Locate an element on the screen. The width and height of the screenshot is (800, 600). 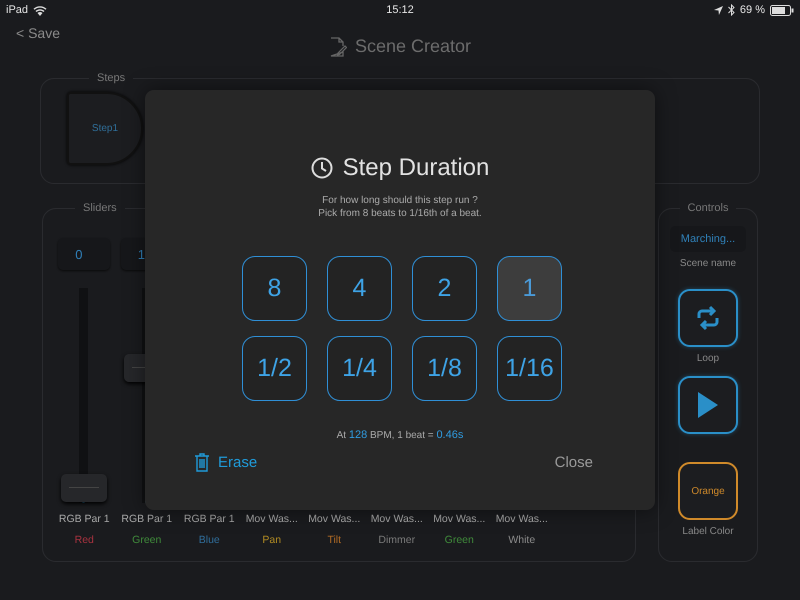
dialog-description: For how long should this step run ? Pick from 8 beats to 1/16th of a beat. is located at coordinates (400, 207).